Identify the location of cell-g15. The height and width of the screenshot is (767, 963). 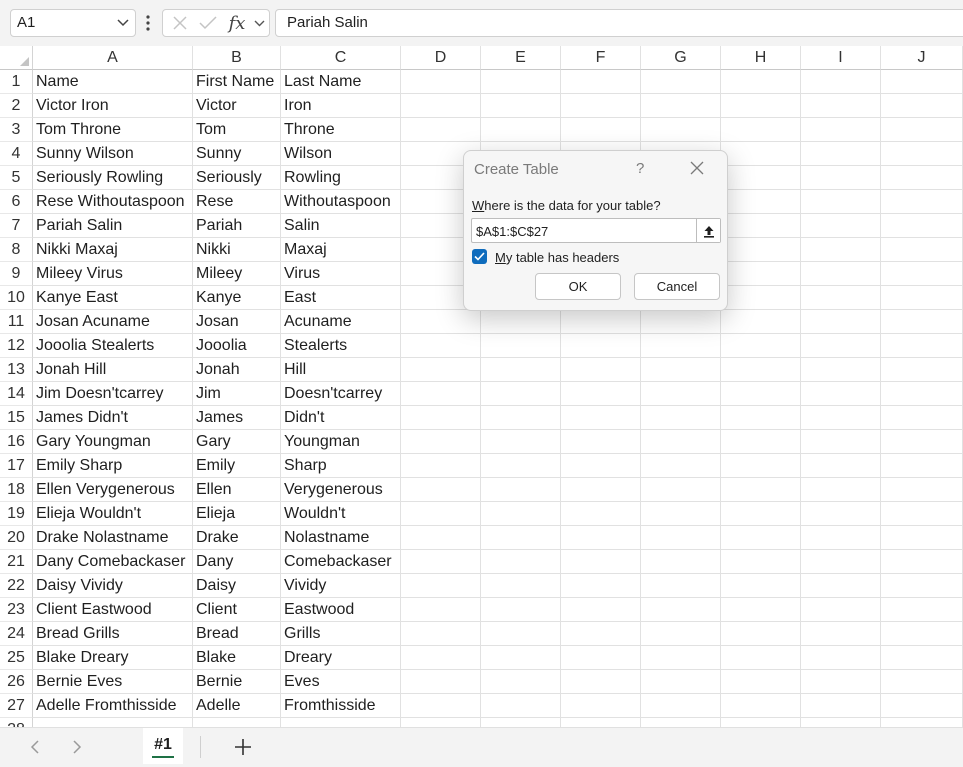
(681, 418).